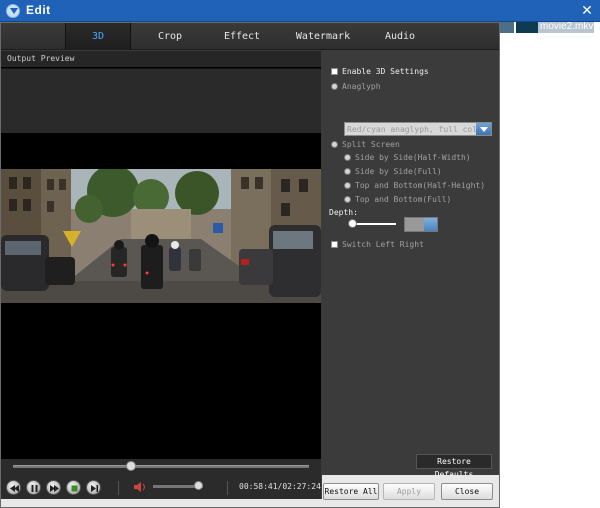 This screenshot has height=508, width=600. What do you see at coordinates (467, 491) in the screenshot?
I see `close-button: Close` at bounding box center [467, 491].